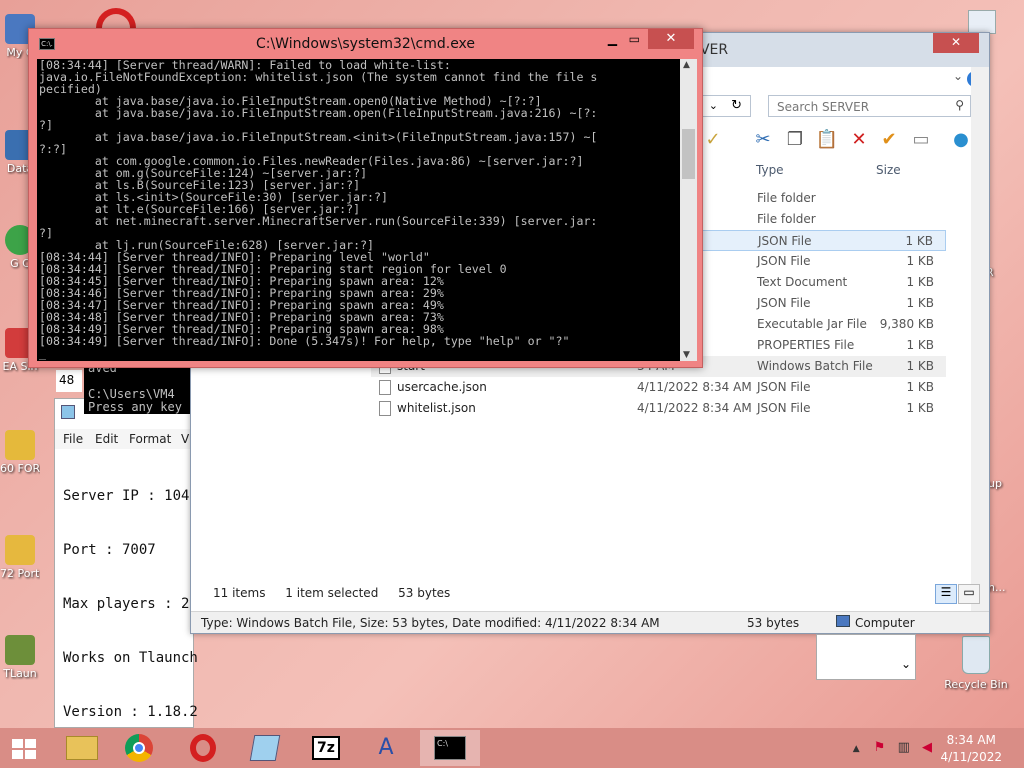  I want to click on windows-icon, so click(24, 749).